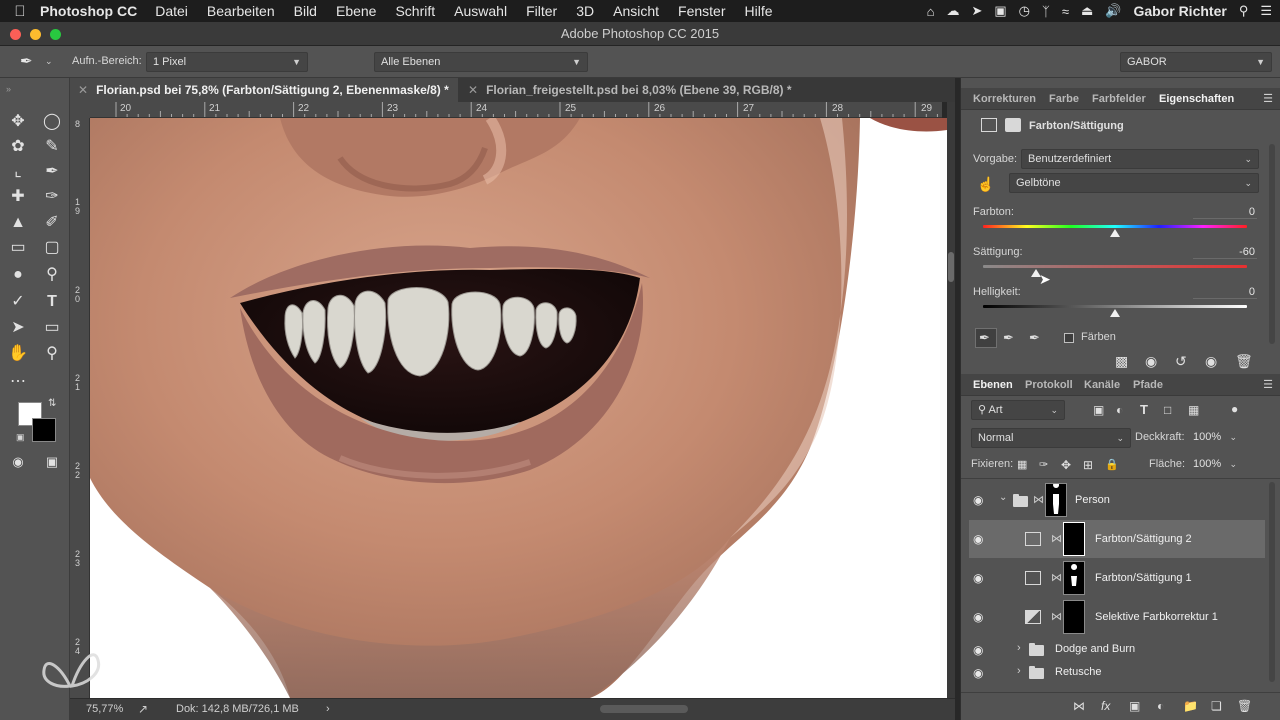 The width and height of the screenshot is (1280, 720). What do you see at coordinates (1049, 385) in the screenshot?
I see `tab-protokoll: Protokoll` at bounding box center [1049, 385].